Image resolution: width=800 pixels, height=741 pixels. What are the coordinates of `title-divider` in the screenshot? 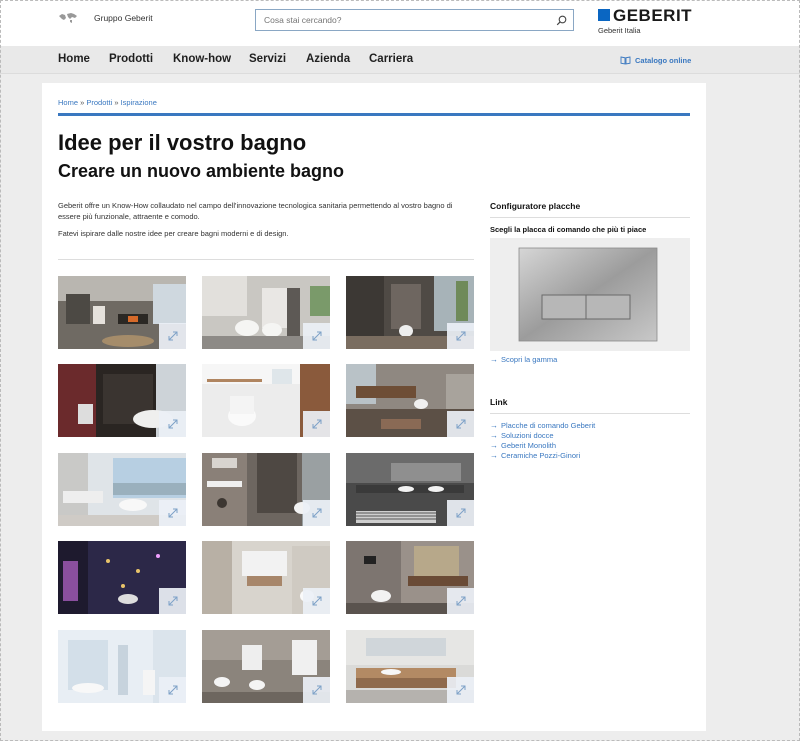 It's located at (374, 114).